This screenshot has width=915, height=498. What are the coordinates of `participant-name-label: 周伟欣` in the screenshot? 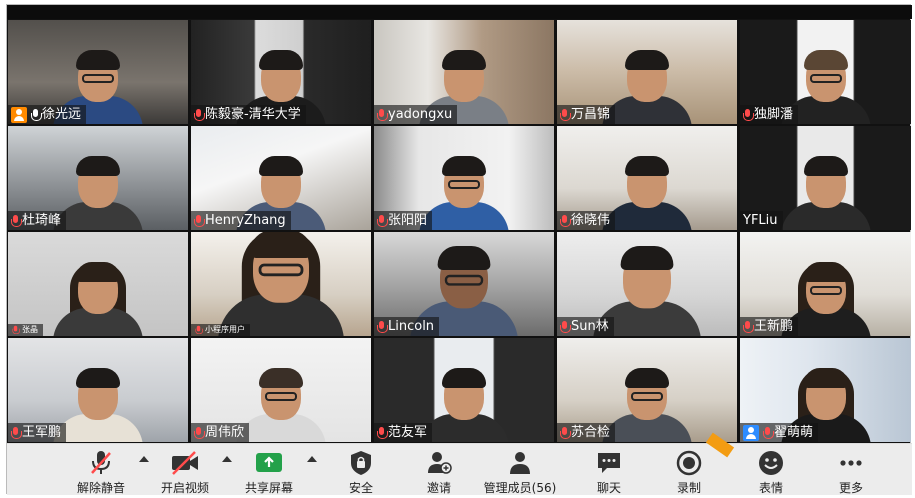 It's located at (220, 432).